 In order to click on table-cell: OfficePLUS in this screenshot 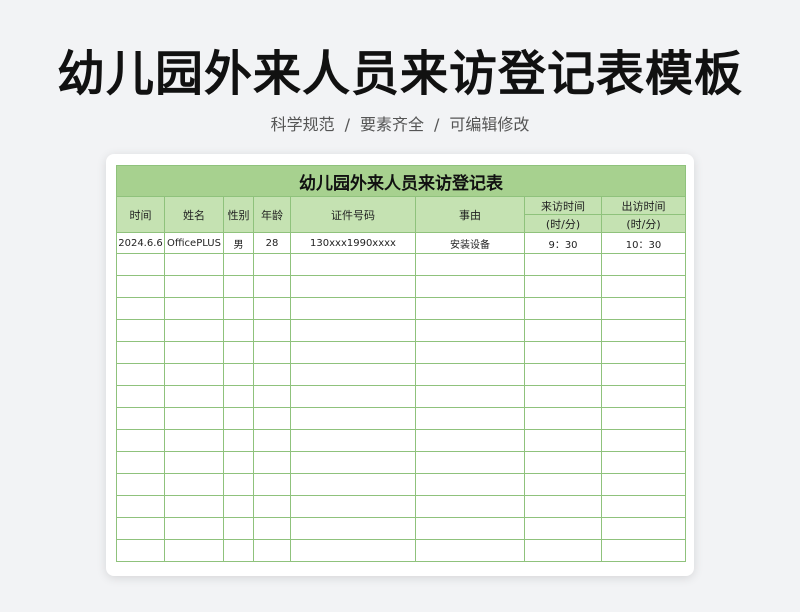, I will do `click(194, 243)`.